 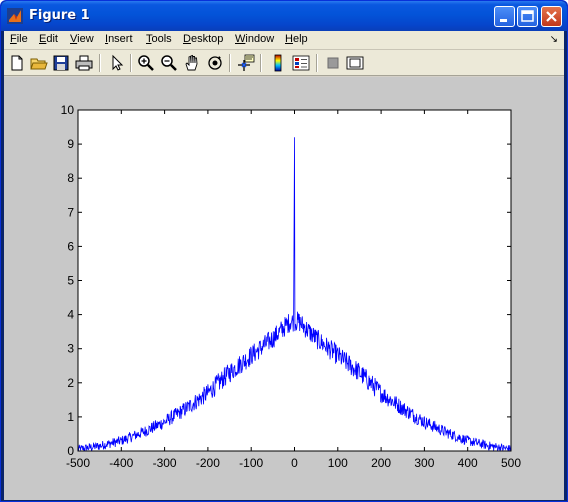 What do you see at coordinates (70, 246) in the screenshot?
I see `y-tick-label: 6` at bounding box center [70, 246].